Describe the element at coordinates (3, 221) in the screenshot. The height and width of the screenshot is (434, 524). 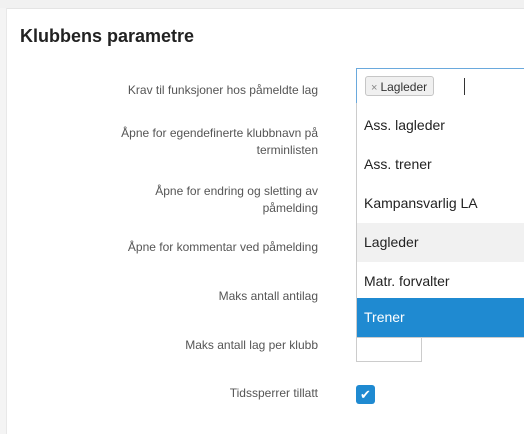
I see `left-border` at that location.